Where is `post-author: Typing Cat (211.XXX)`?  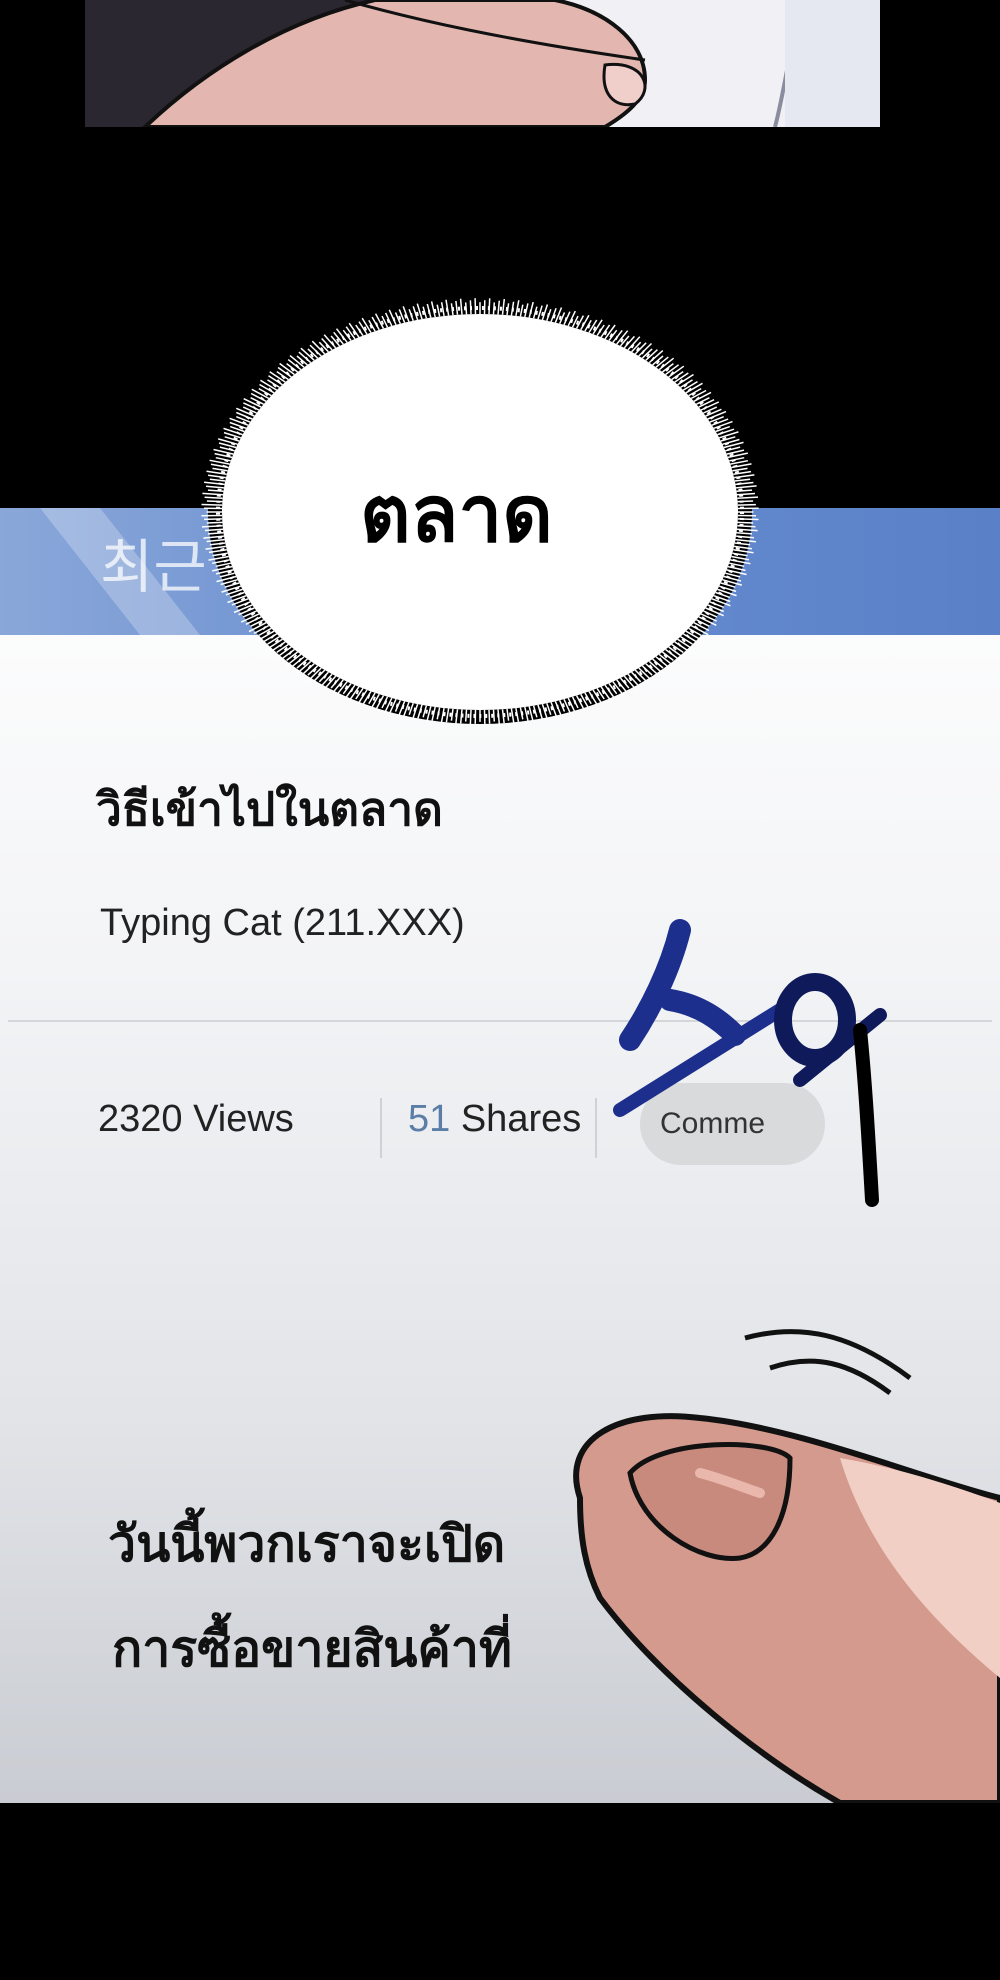 post-author: Typing Cat (211.XXX) is located at coordinates (282, 923).